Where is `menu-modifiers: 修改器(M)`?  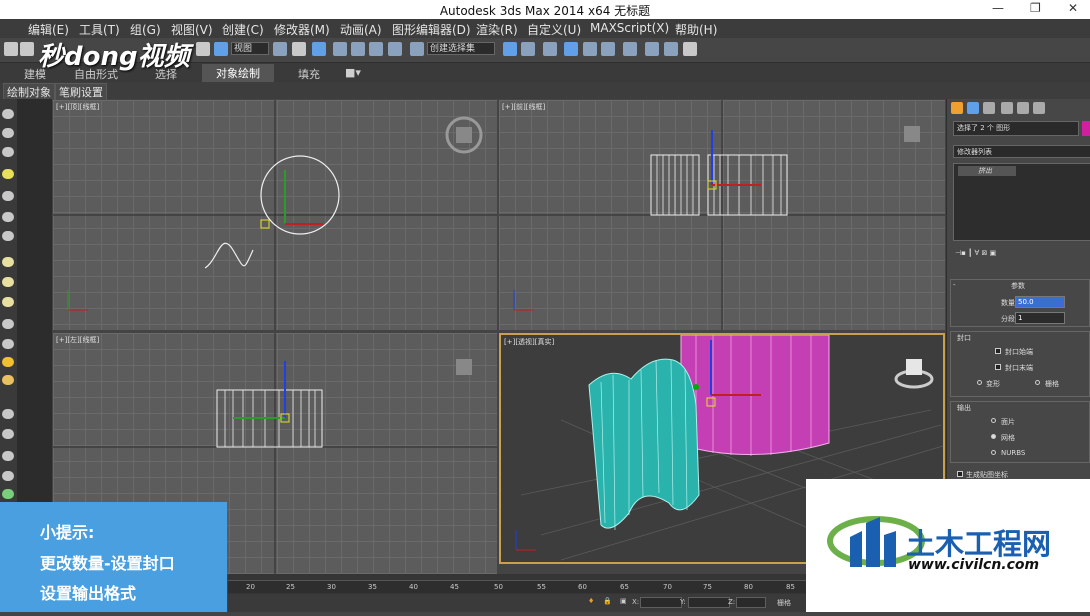
menu-modifiers: 修改器(M) is located at coordinates (302, 29).